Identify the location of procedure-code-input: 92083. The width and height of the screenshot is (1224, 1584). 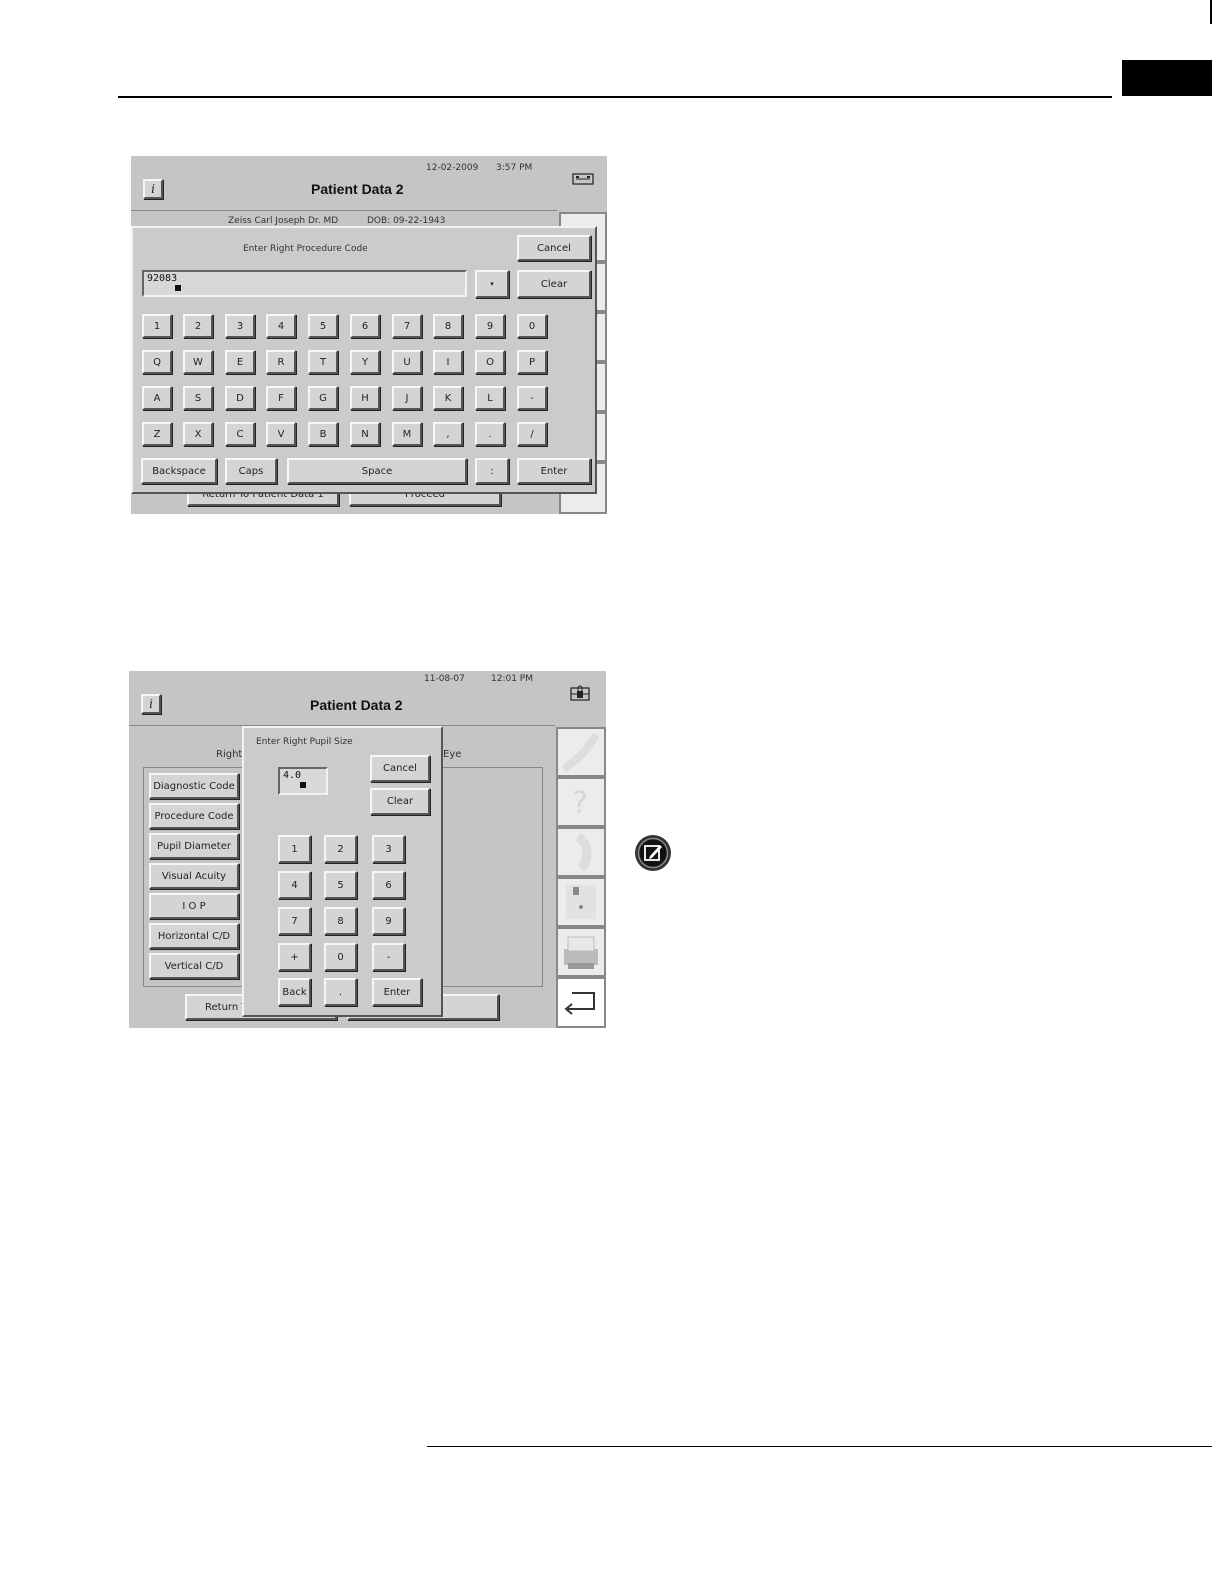
(304, 283).